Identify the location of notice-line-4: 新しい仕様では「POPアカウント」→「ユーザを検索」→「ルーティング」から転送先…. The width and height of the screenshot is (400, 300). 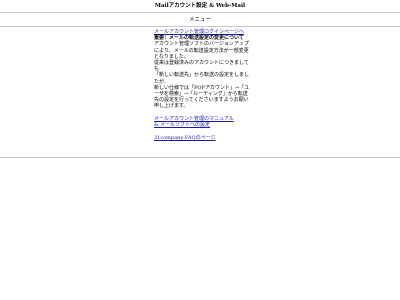
(202, 97).